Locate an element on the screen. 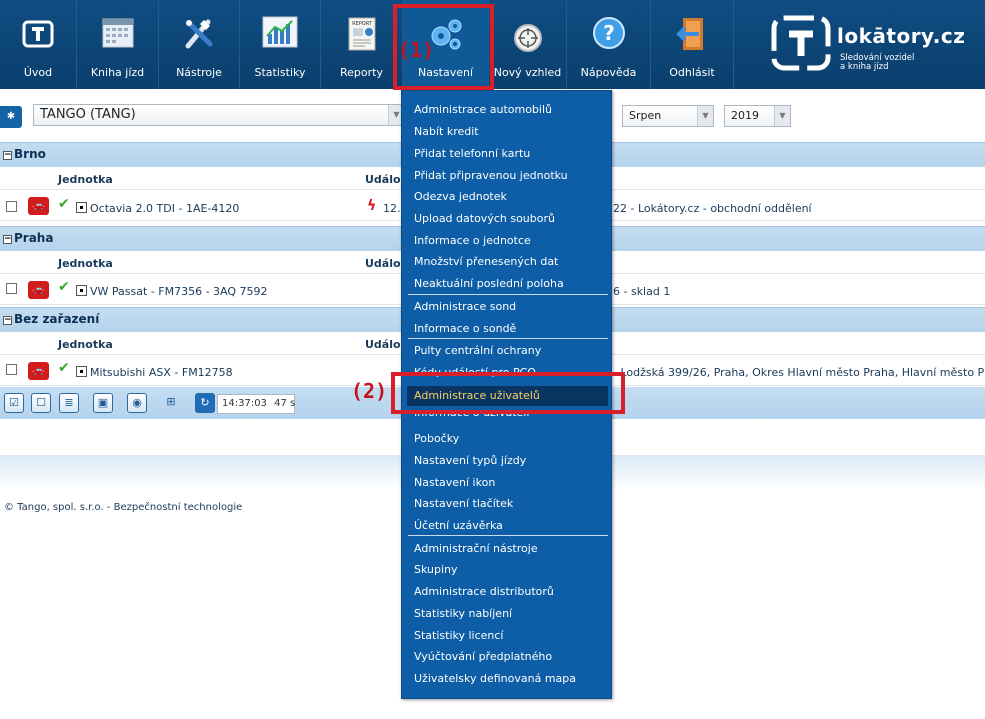 This screenshot has height=719, width=985. menu-item: Skupiny is located at coordinates (436, 569).